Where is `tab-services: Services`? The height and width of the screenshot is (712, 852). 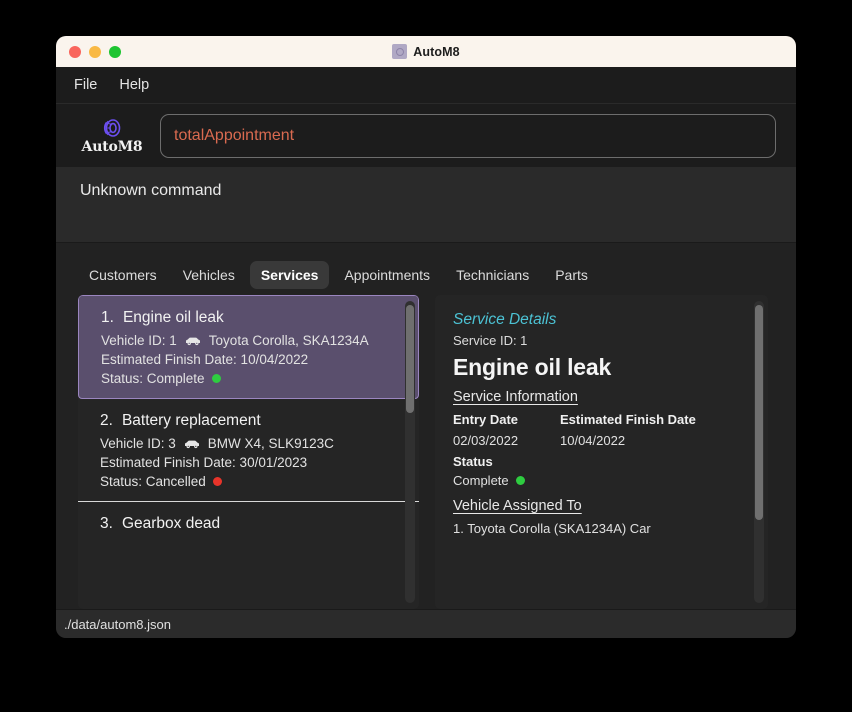
tab-services: Services is located at coordinates (289, 275).